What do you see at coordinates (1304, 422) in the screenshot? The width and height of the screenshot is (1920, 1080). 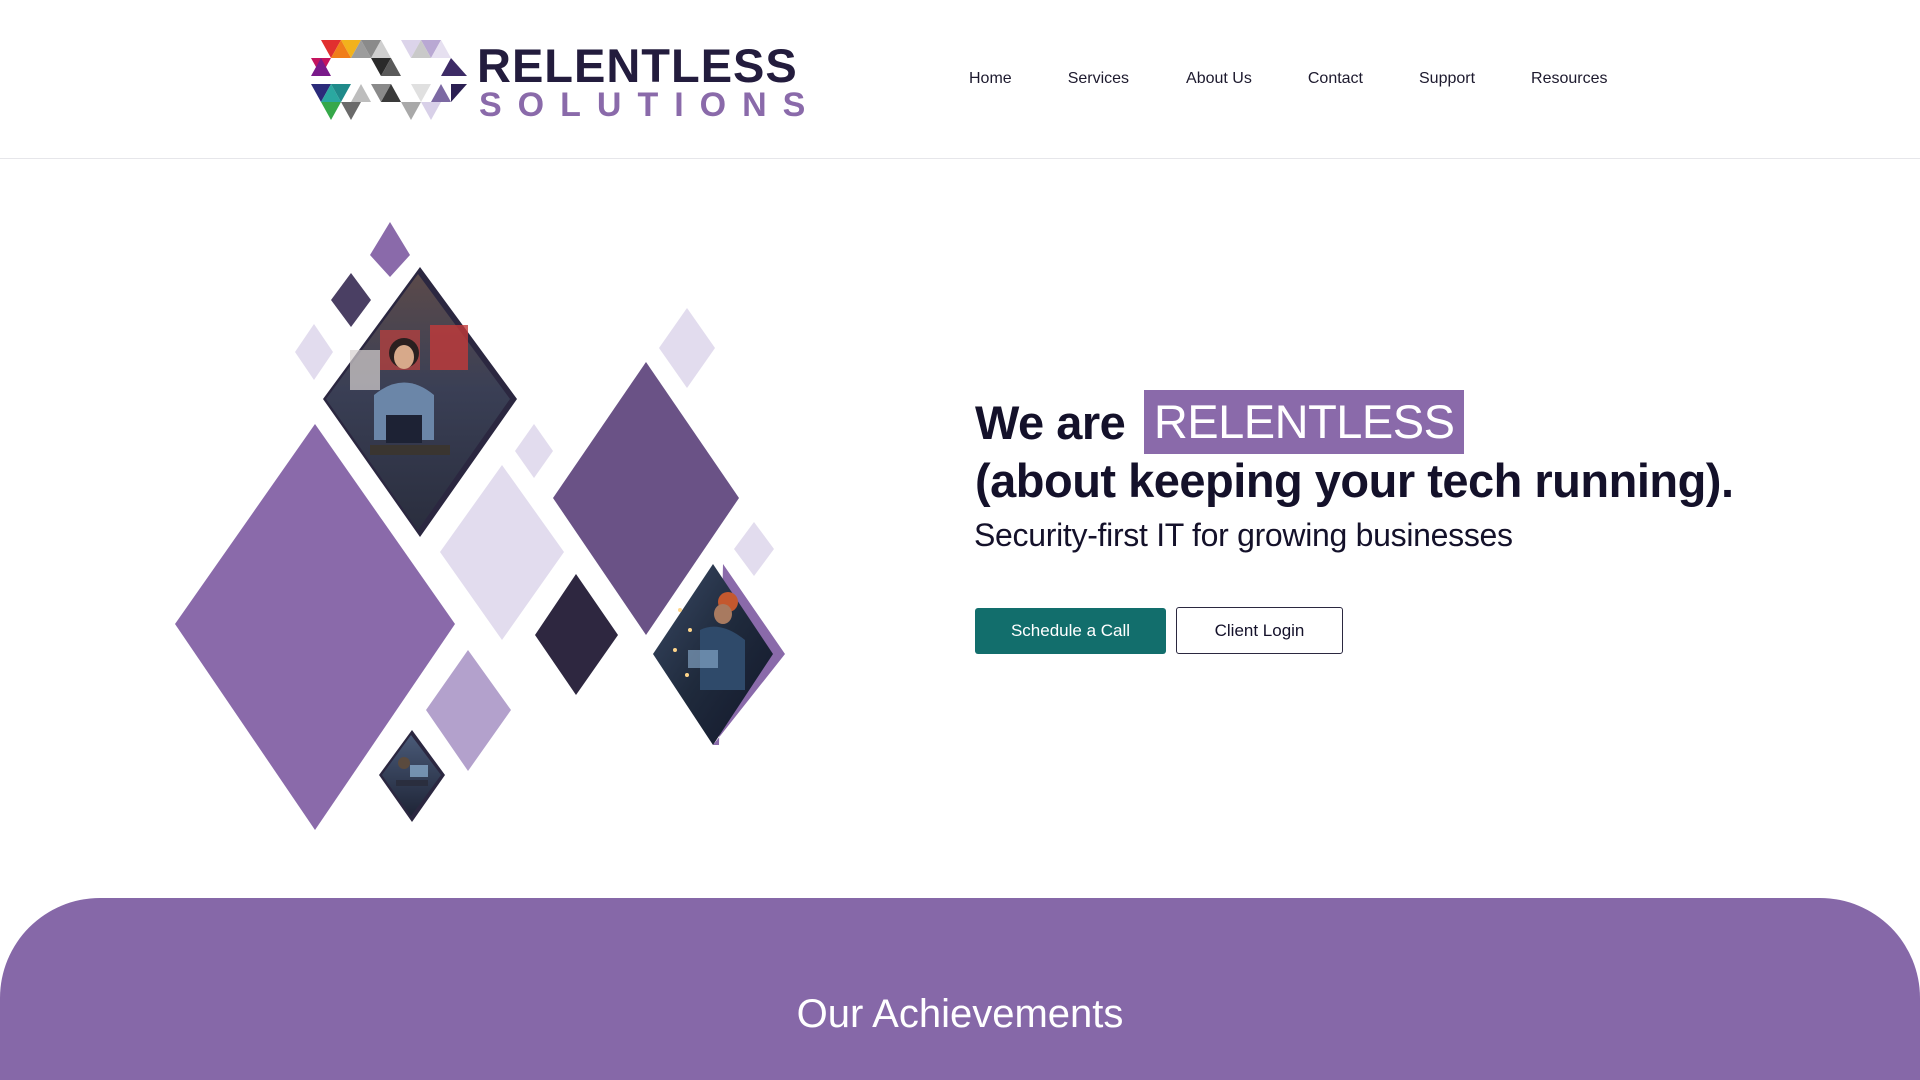 I see `hero-title-highlight: RELENTLESS` at bounding box center [1304, 422].